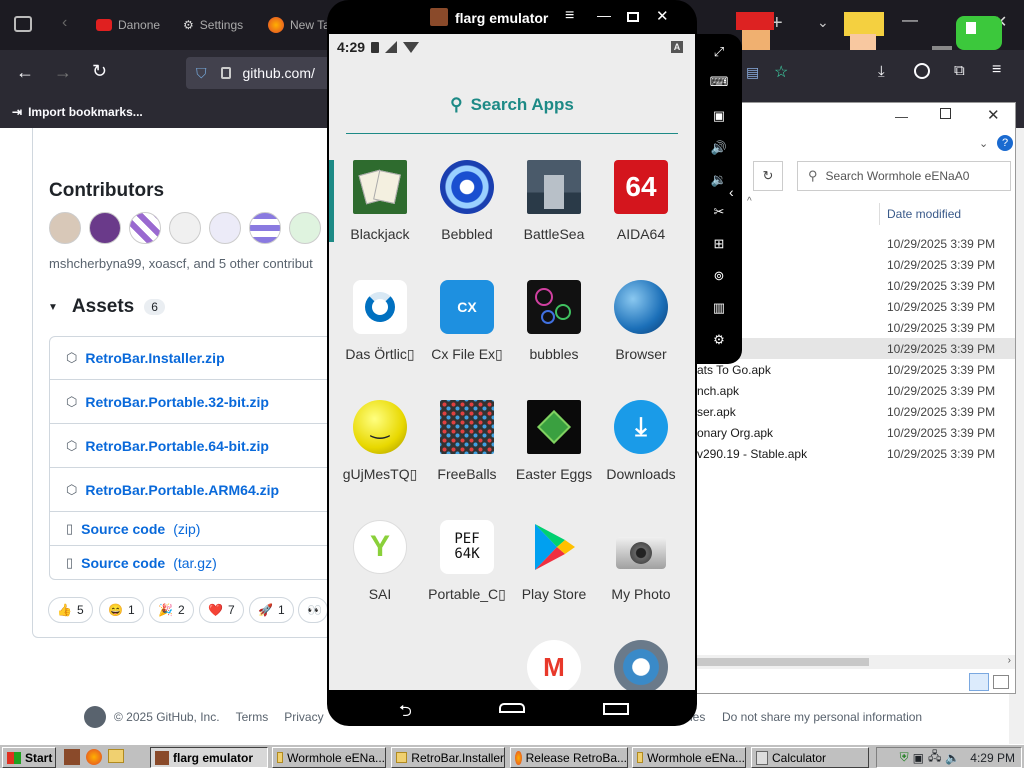  What do you see at coordinates (209, 757) in the screenshot?
I see `taskbar-item-flarg-emulator: flarg emulator` at bounding box center [209, 757].